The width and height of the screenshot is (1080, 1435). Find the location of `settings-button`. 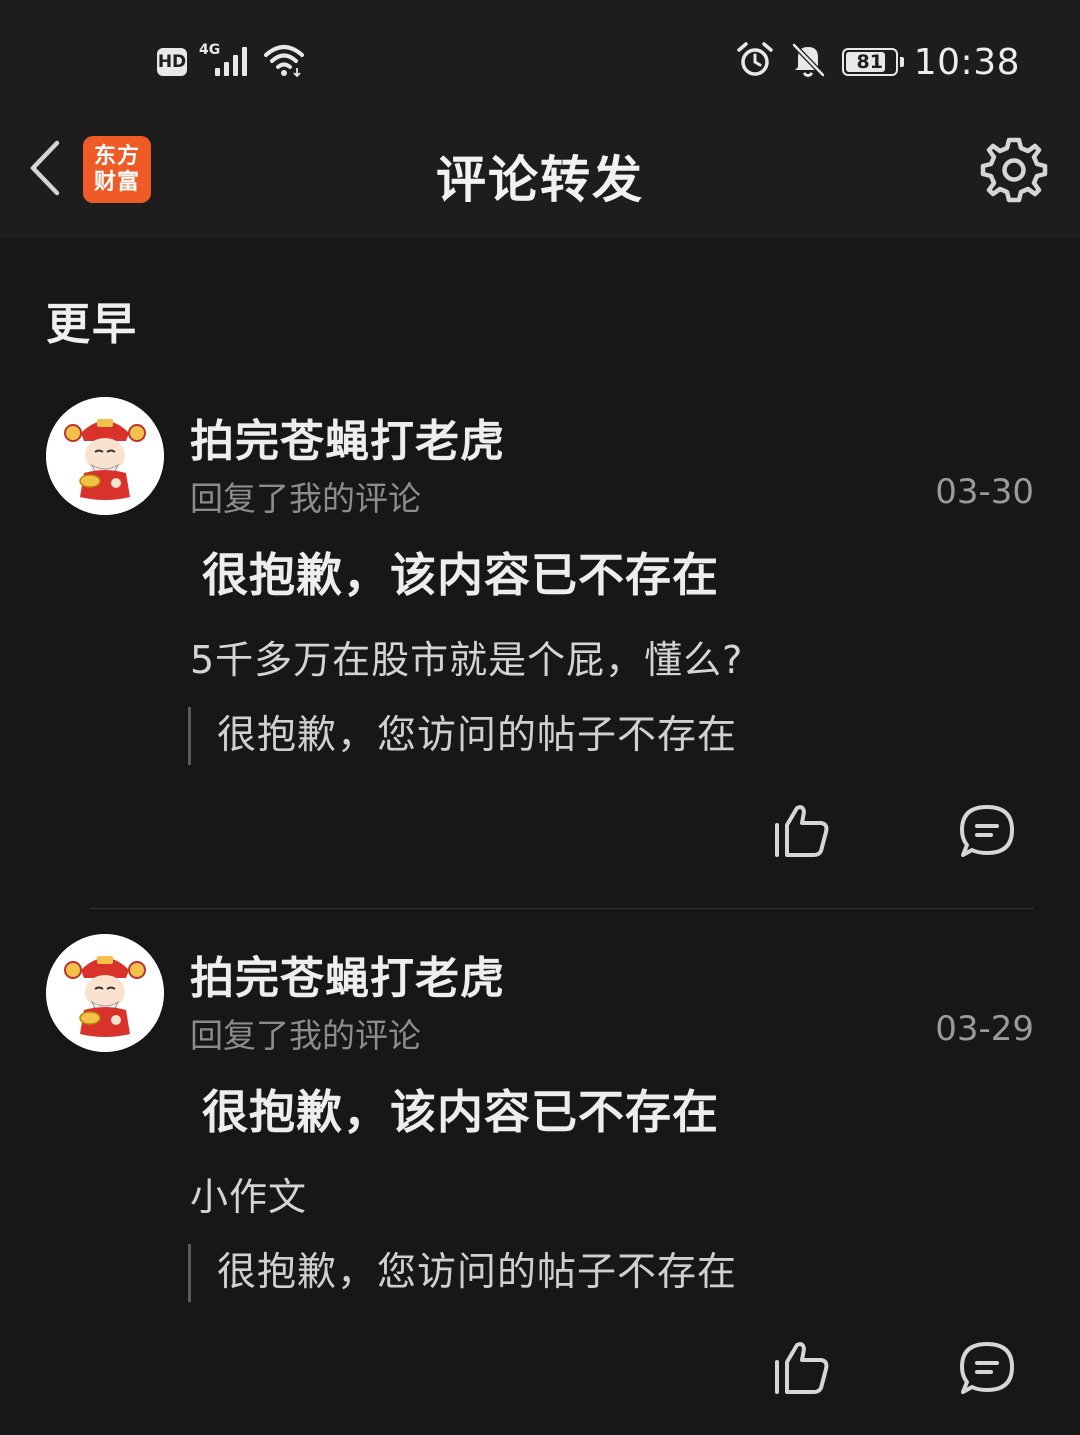

settings-button is located at coordinates (1014, 172).